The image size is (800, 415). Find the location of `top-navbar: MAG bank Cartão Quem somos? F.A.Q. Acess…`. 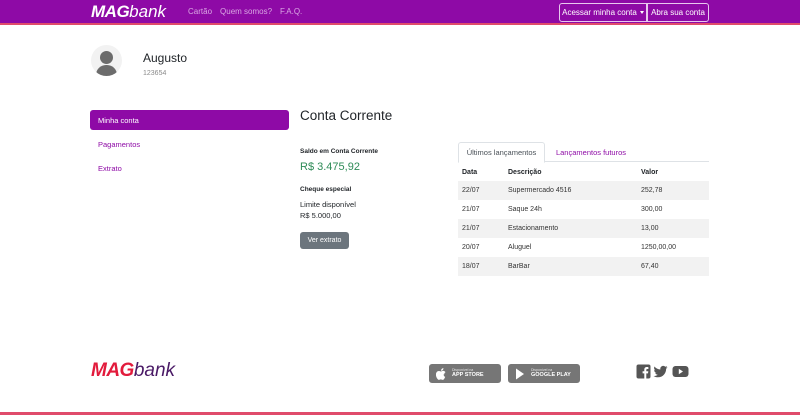

top-navbar: MAG bank Cartão Quem somos? F.A.Q. Acess… is located at coordinates (400, 12).